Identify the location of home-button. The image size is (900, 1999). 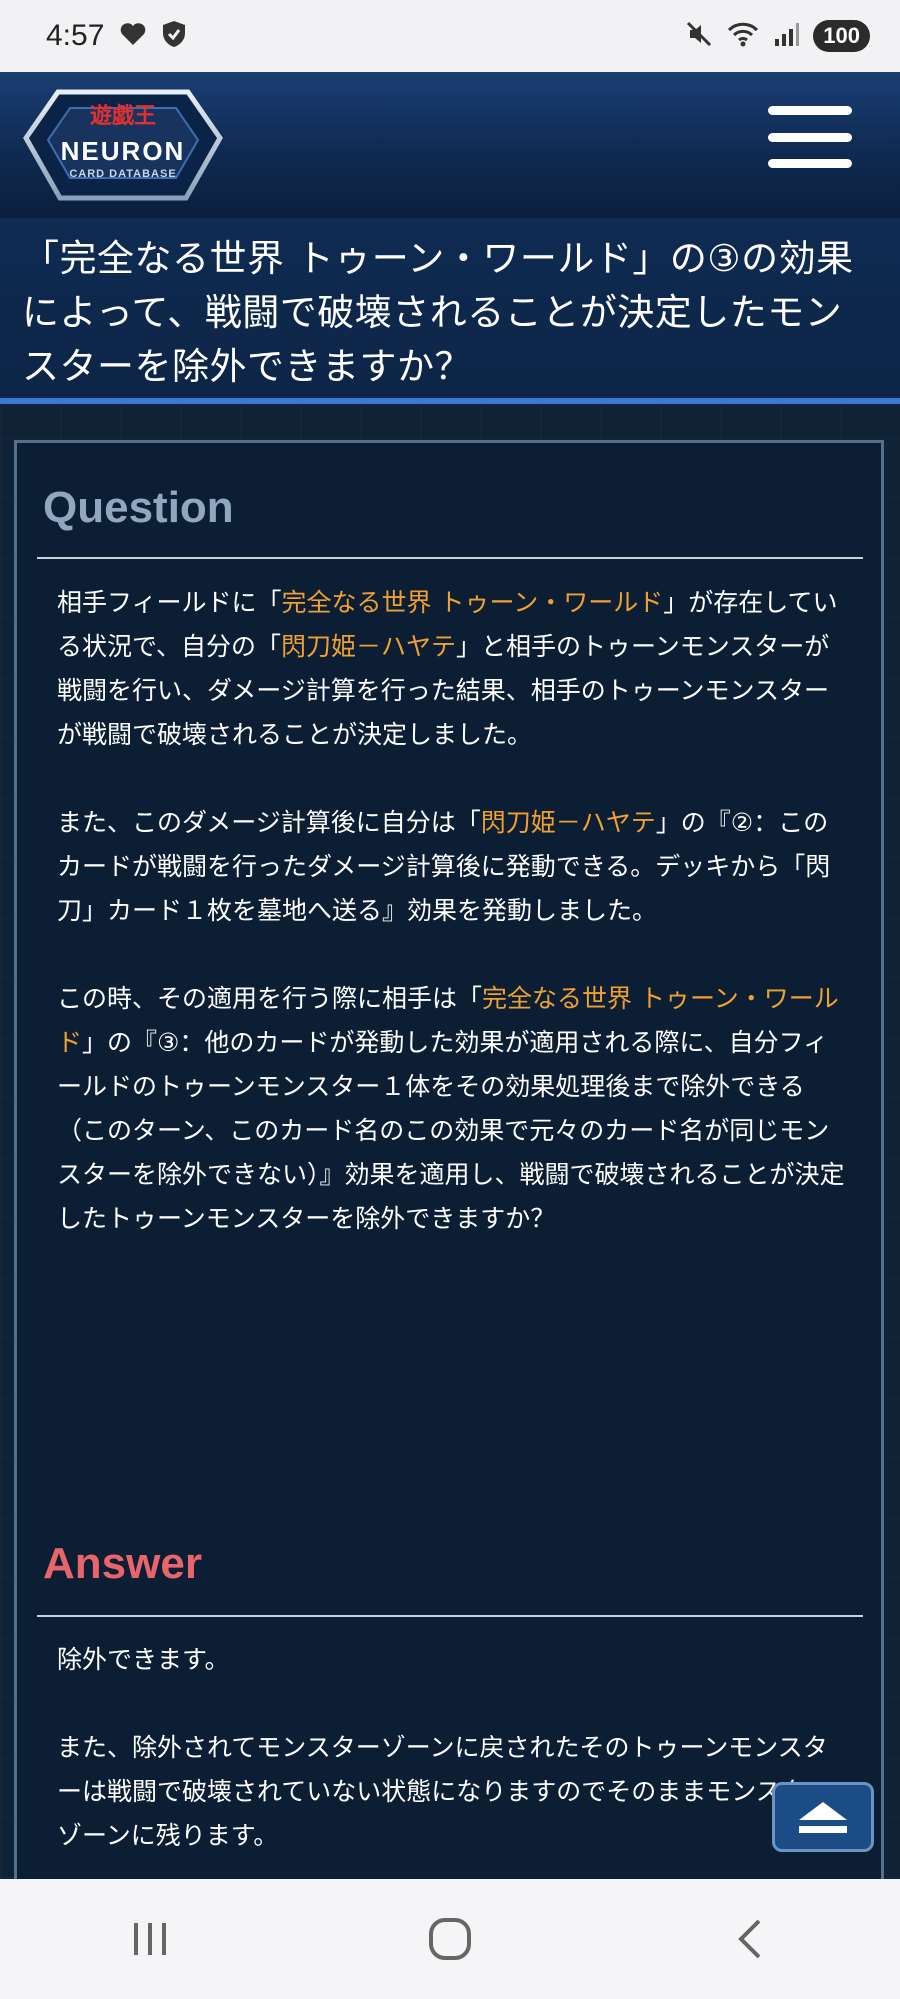
(450, 1939).